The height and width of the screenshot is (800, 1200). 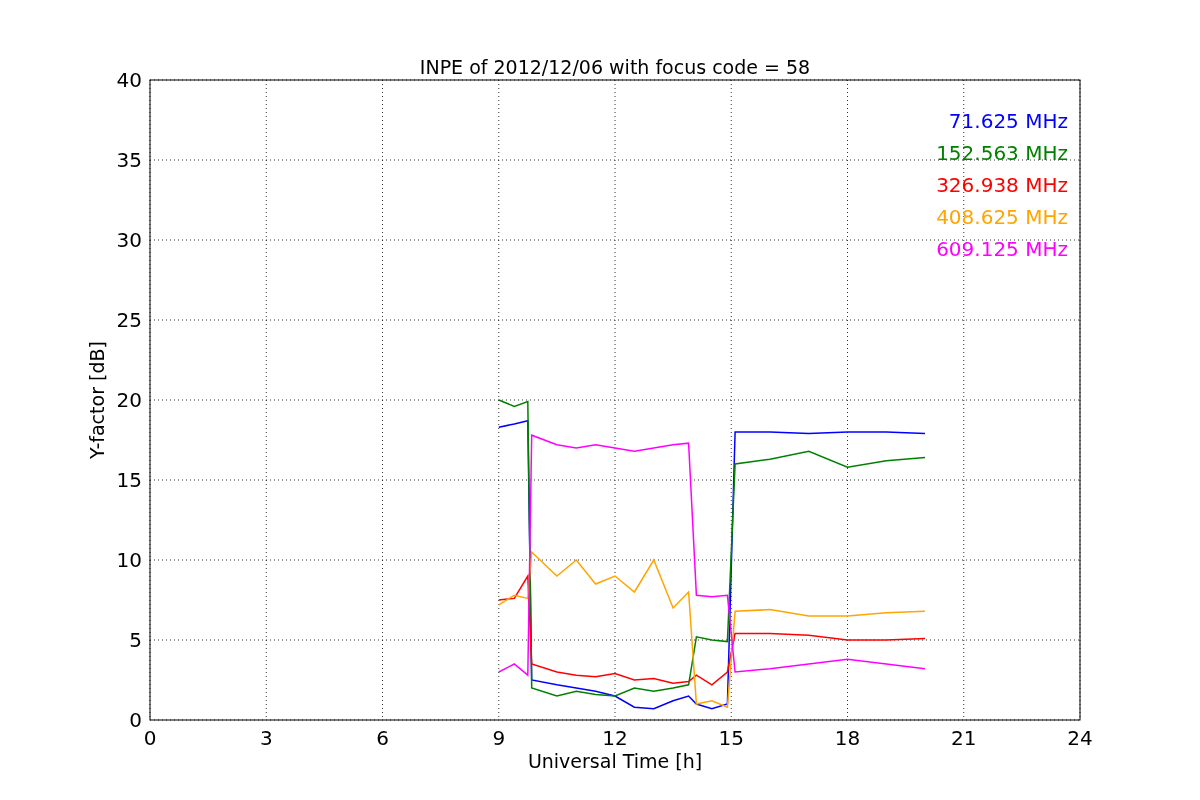 I want to click on chart-title: INPE of 2012/12/06 with focus code = 58, so click(x=615, y=67).